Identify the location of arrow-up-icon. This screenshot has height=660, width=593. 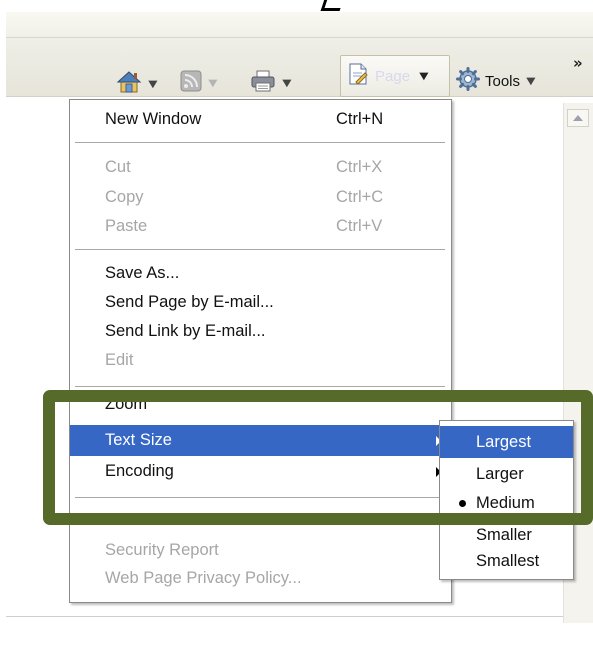
(578, 118).